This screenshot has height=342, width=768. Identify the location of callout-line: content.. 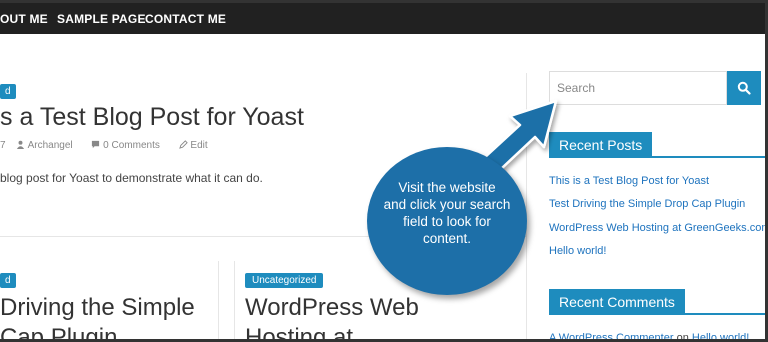
(447, 238).